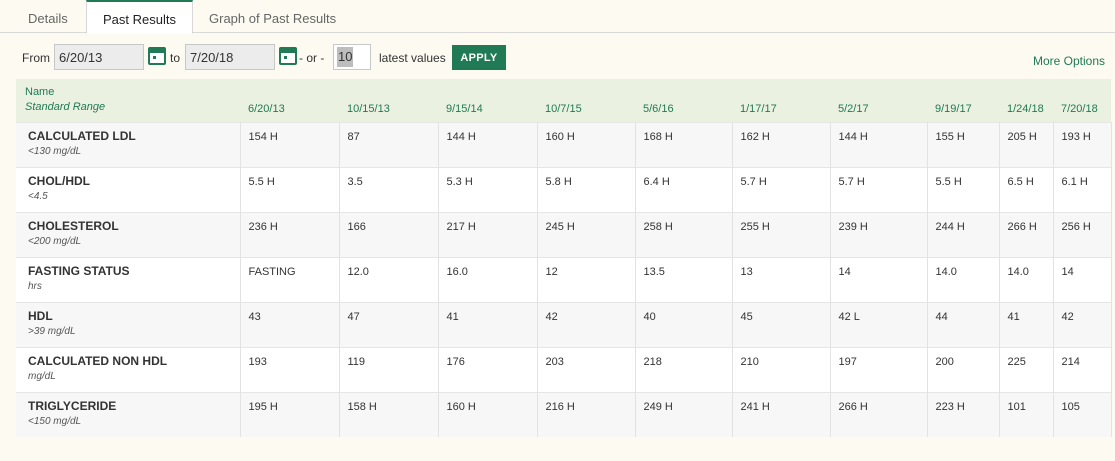 The width and height of the screenshot is (1115, 461). What do you see at coordinates (128, 144) in the screenshot?
I see `test-name-cell: CALCULATED LDL <130 mg/dL` at bounding box center [128, 144].